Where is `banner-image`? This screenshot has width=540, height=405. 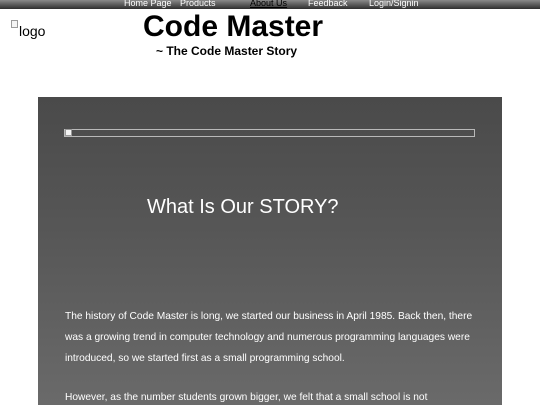 banner-image is located at coordinates (269, 133).